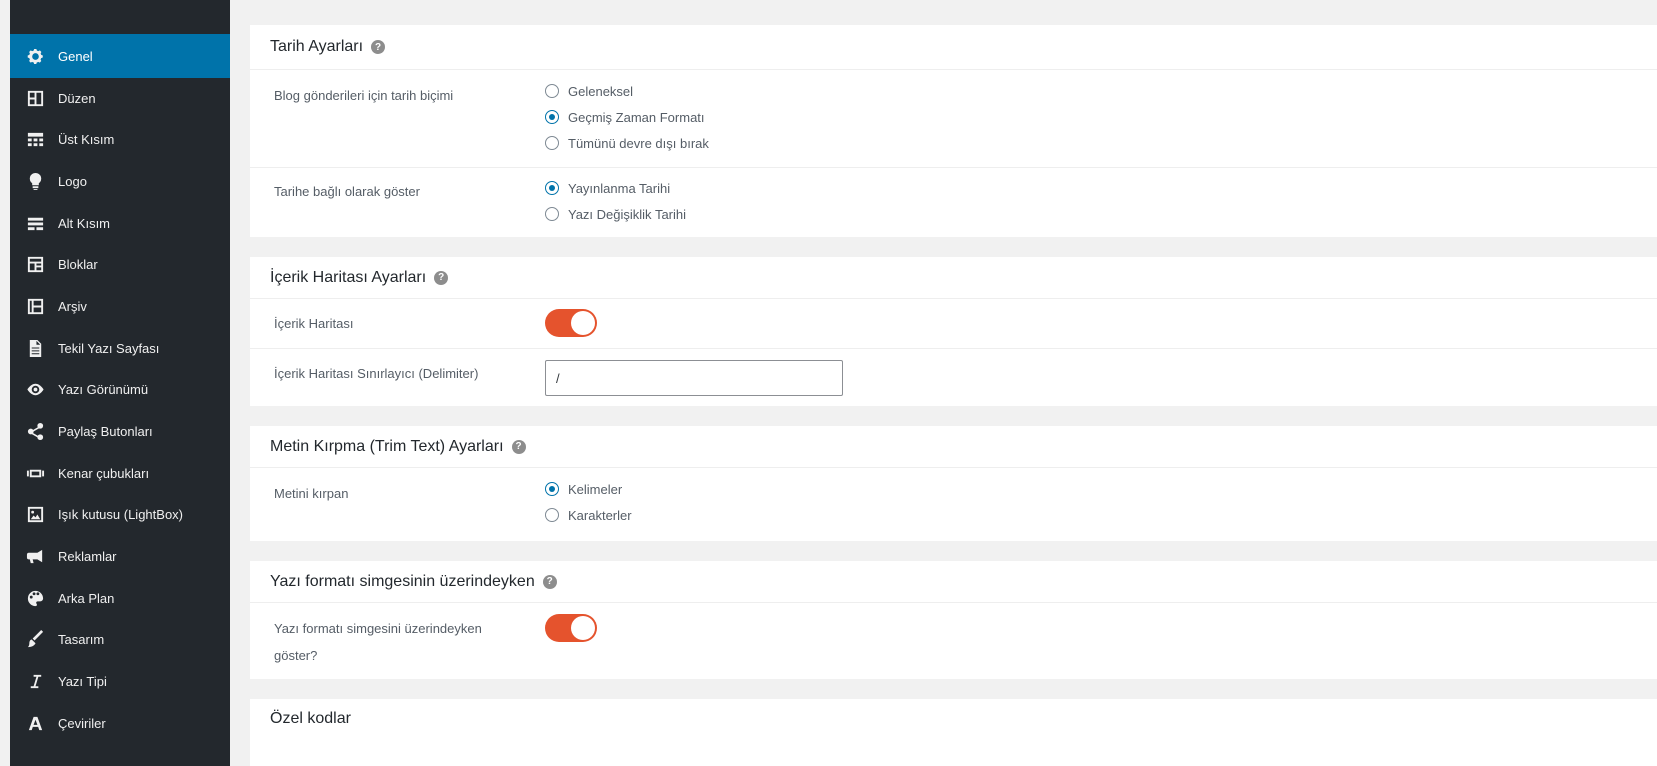 The height and width of the screenshot is (766, 1657). What do you see at coordinates (120, 181) in the screenshot?
I see `sidebar-item-logo: Logo` at bounding box center [120, 181].